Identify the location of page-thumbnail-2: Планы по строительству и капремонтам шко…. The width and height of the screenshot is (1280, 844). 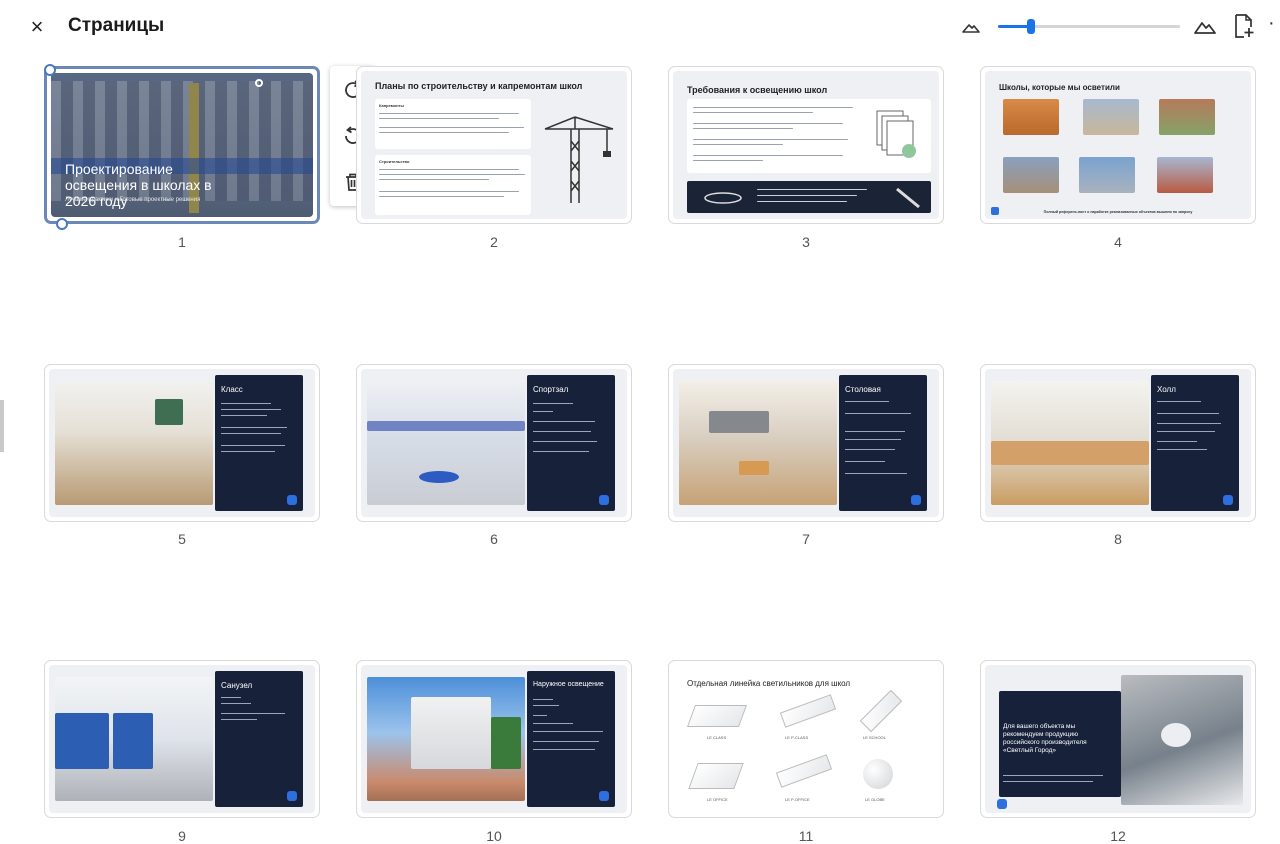
(494, 145).